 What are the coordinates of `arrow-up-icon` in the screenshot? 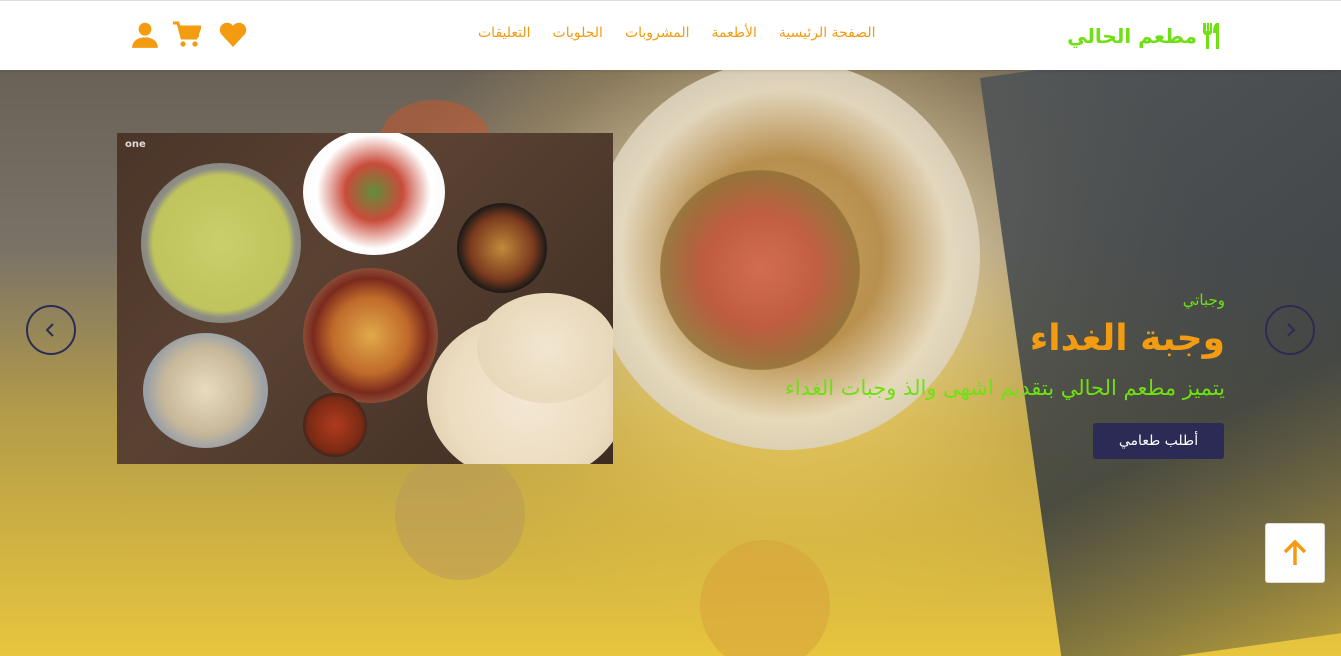 It's located at (1295, 552).